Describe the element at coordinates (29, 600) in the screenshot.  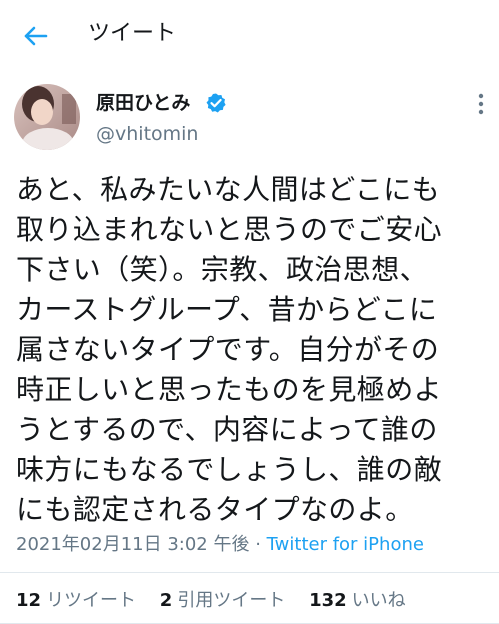
I see `retweets-count: 12` at that location.